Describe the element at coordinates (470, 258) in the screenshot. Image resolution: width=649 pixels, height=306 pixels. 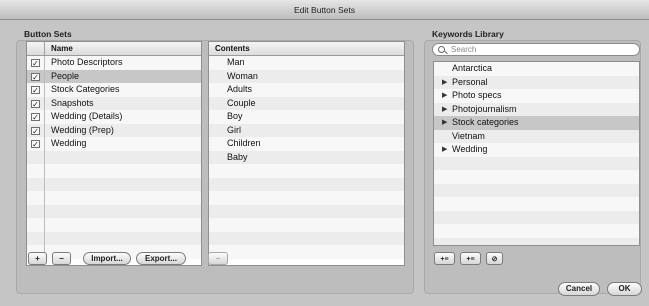
I see `add-subkeyword-button: +≡` at that location.